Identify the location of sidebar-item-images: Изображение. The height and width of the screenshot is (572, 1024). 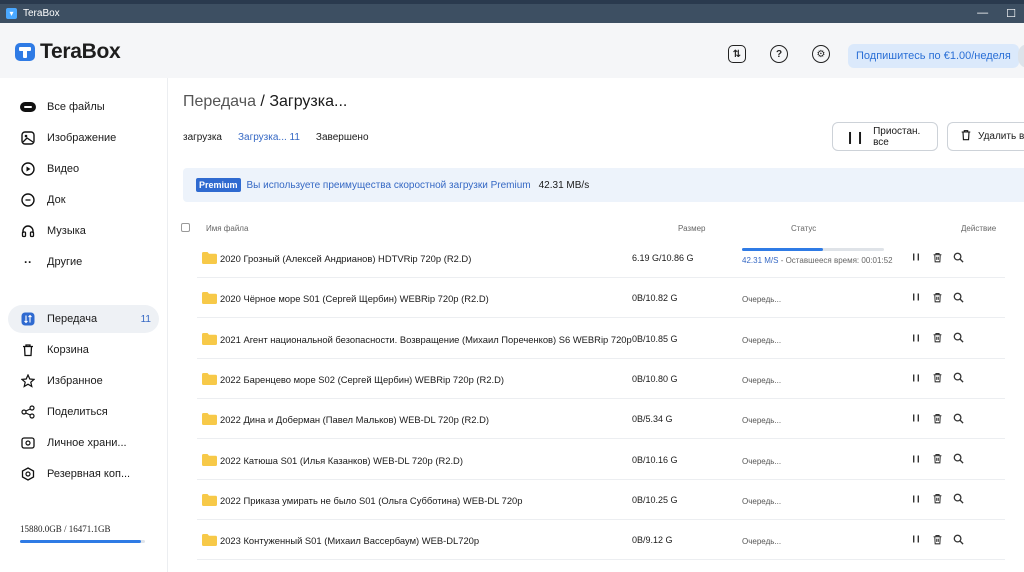
(83, 138).